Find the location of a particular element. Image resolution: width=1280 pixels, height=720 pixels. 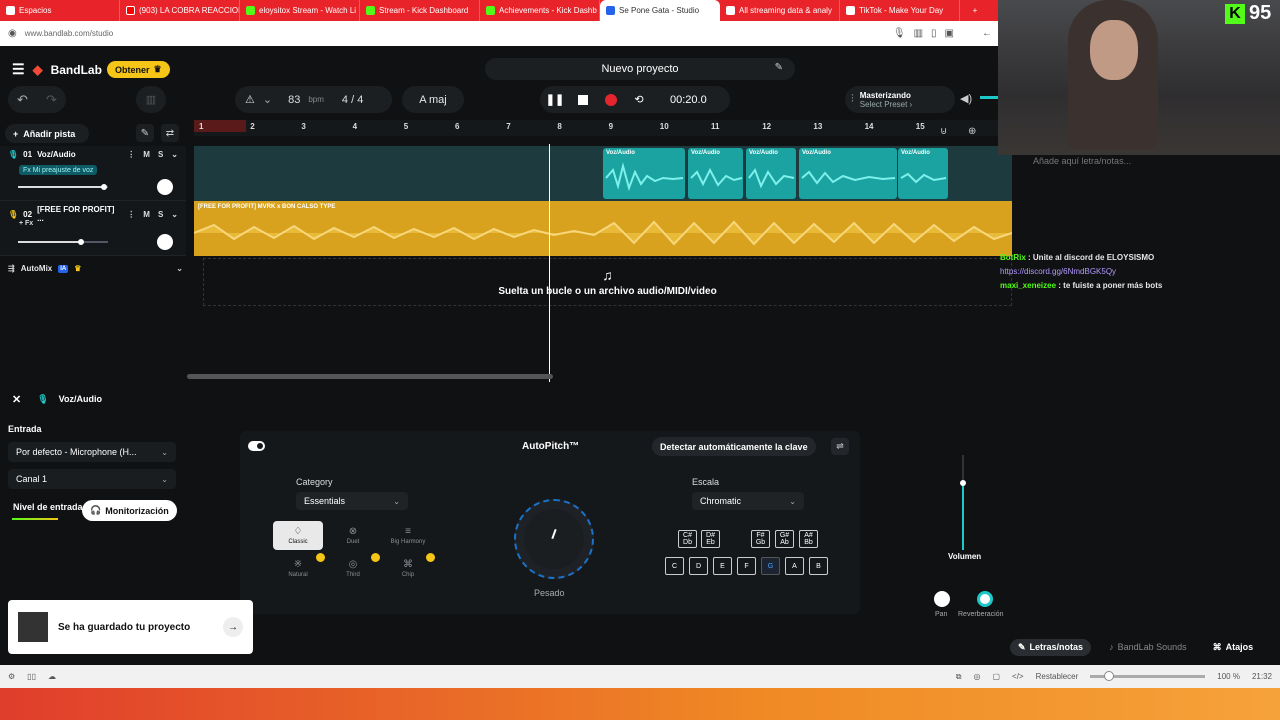

style-classic: ♢ Classic is located at coordinates (298, 535).